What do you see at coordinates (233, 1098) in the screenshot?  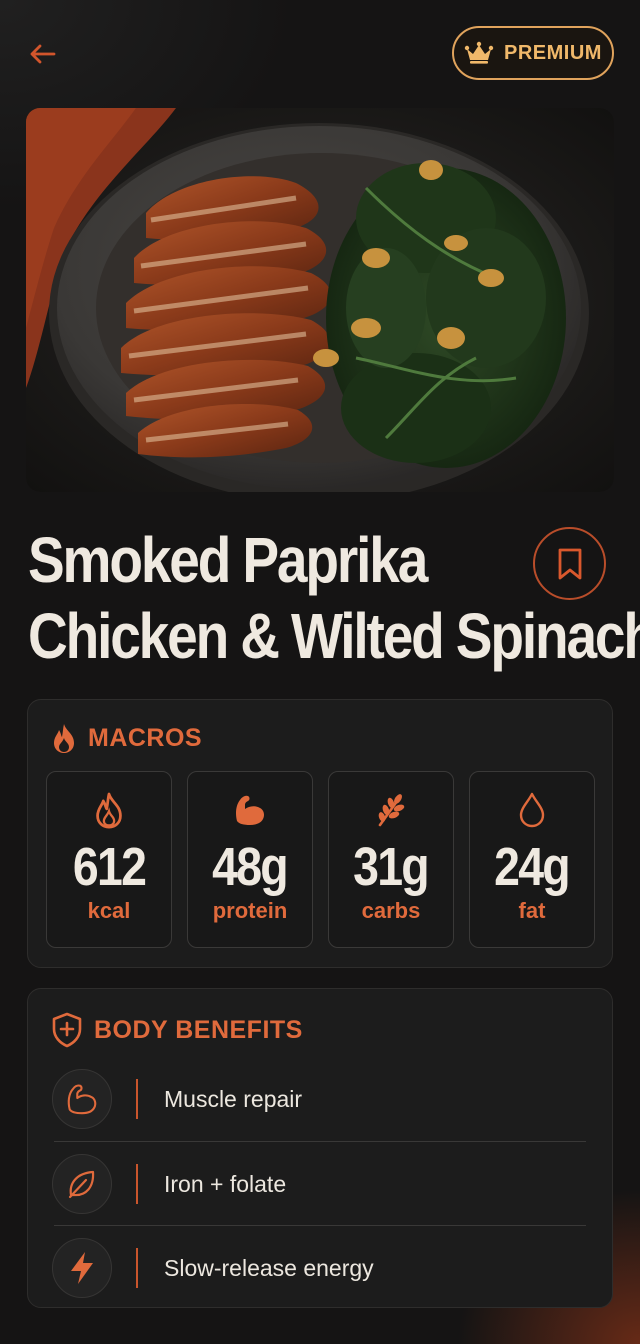 I see `benefit-label: Muscle repair` at bounding box center [233, 1098].